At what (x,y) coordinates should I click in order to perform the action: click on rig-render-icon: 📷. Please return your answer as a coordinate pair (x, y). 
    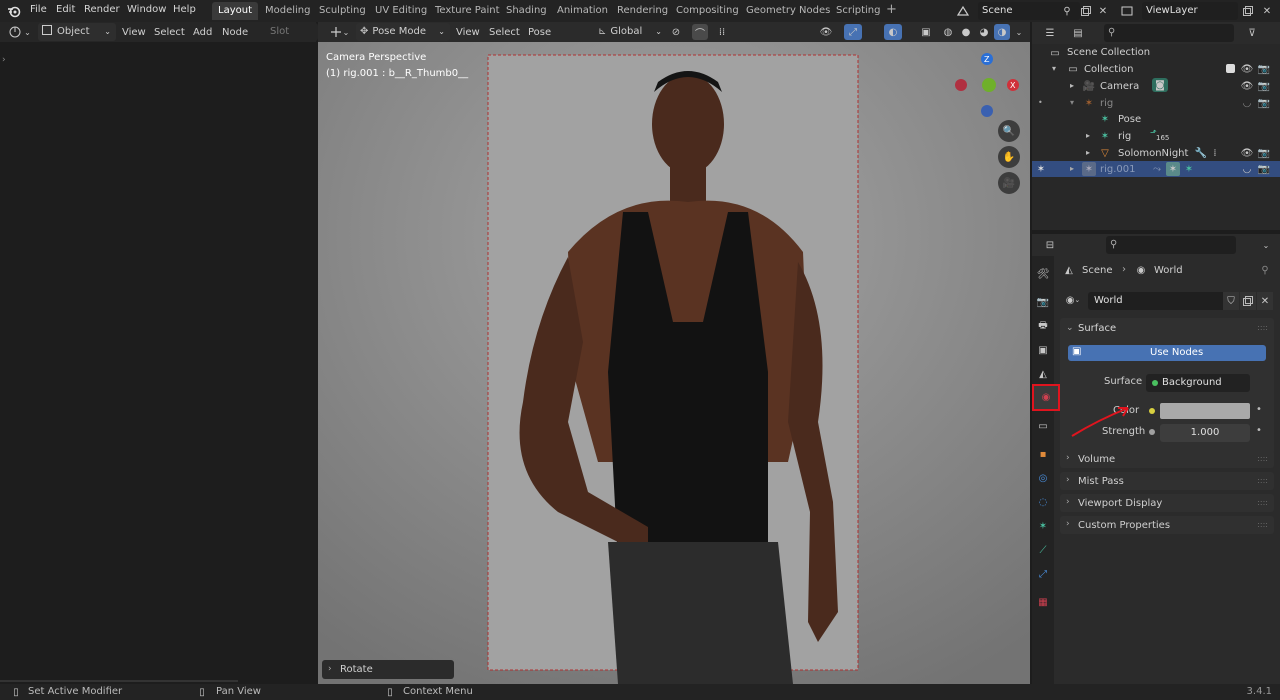
    Looking at the image, I should click on (1264, 103).